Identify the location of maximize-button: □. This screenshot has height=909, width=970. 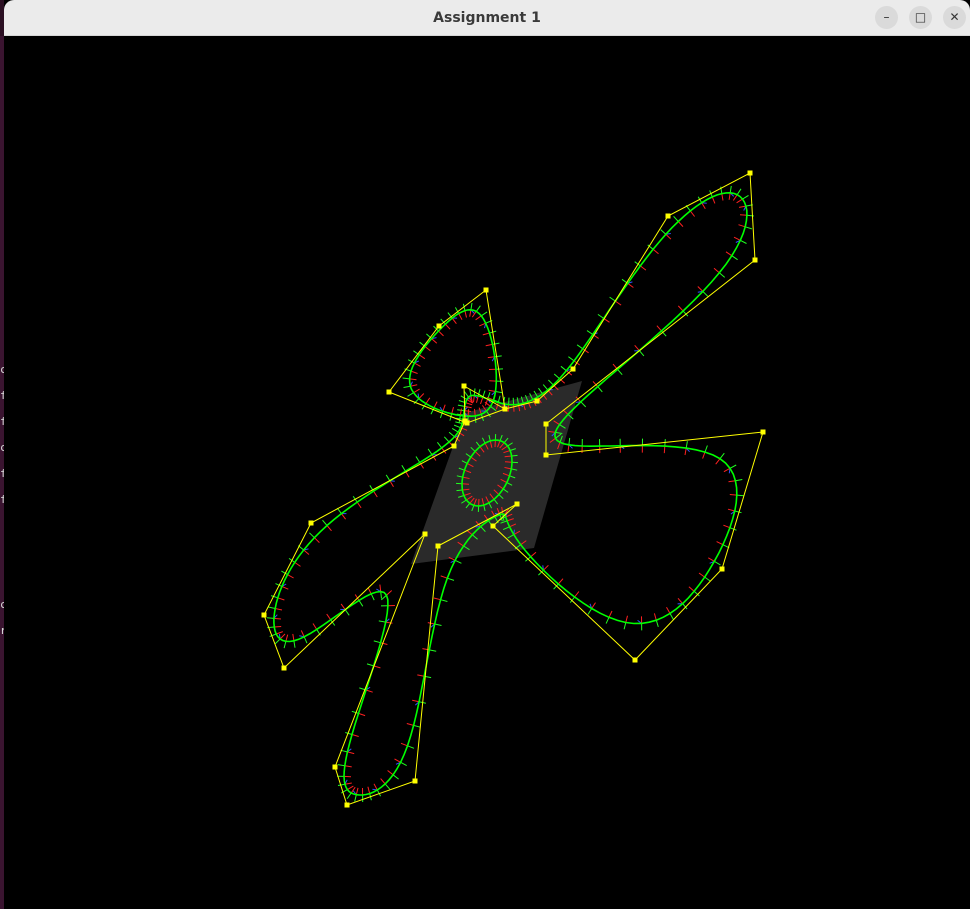
(920, 17).